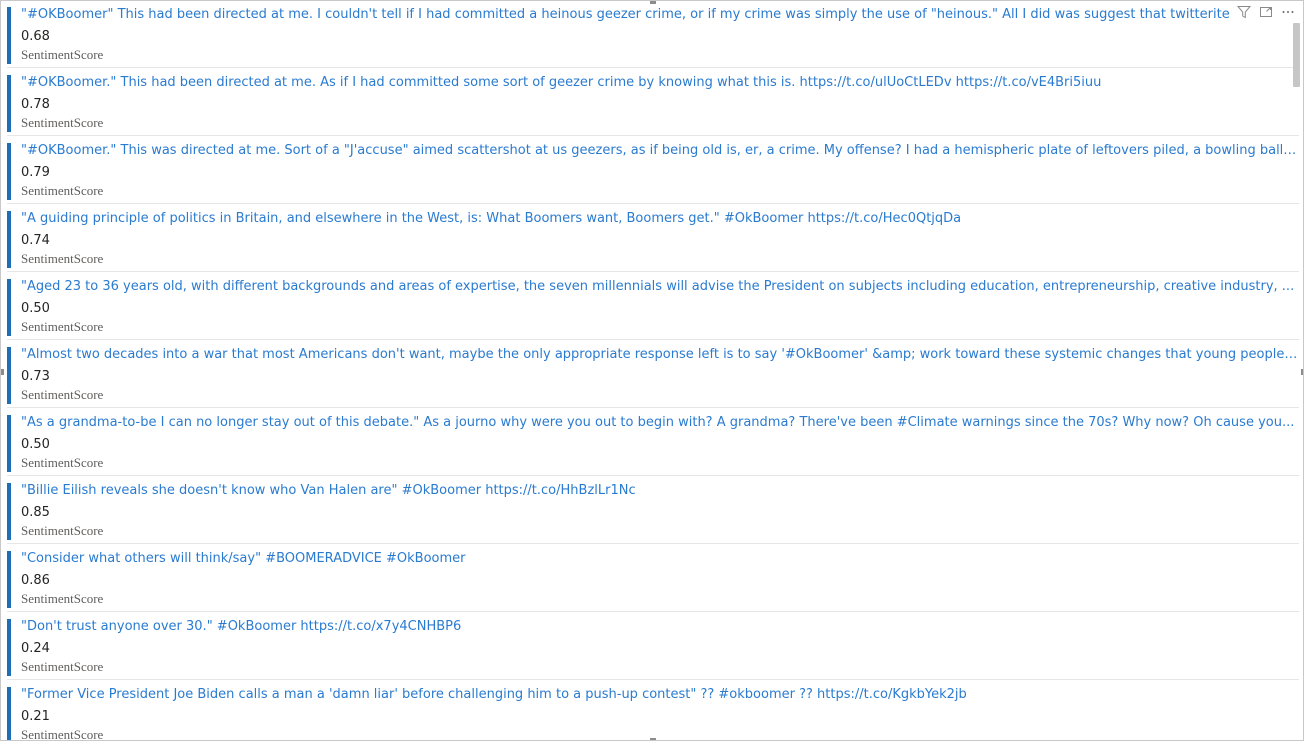  I want to click on card-sentiment-value: 0.68, so click(35, 36).